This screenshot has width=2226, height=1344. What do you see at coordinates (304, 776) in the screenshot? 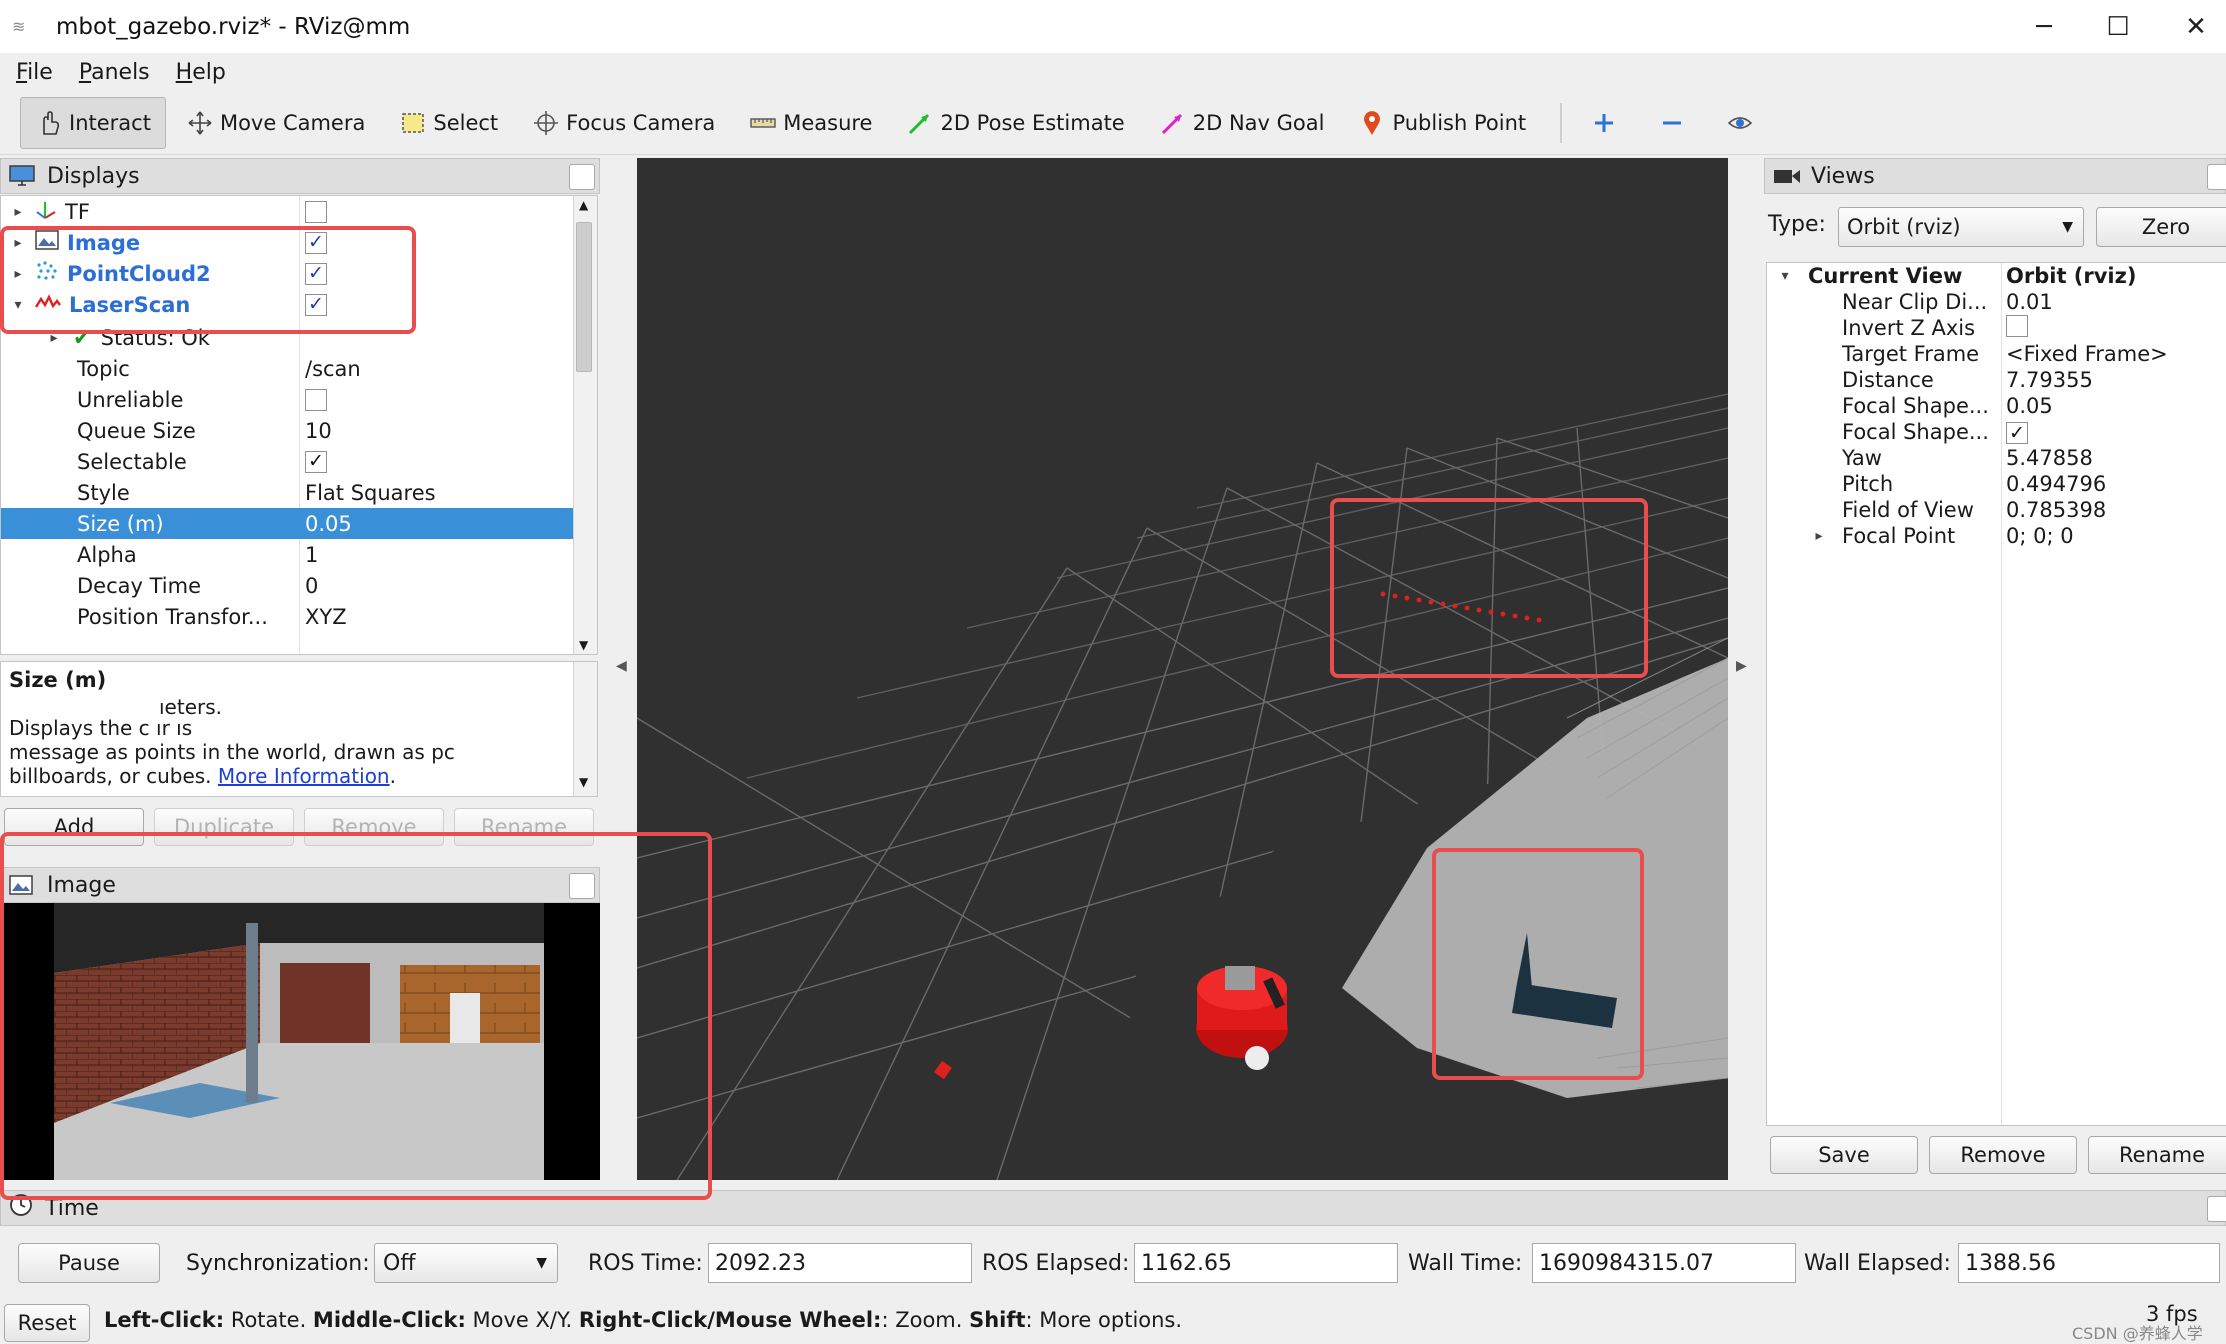
I see `more-information-link: More Information` at bounding box center [304, 776].